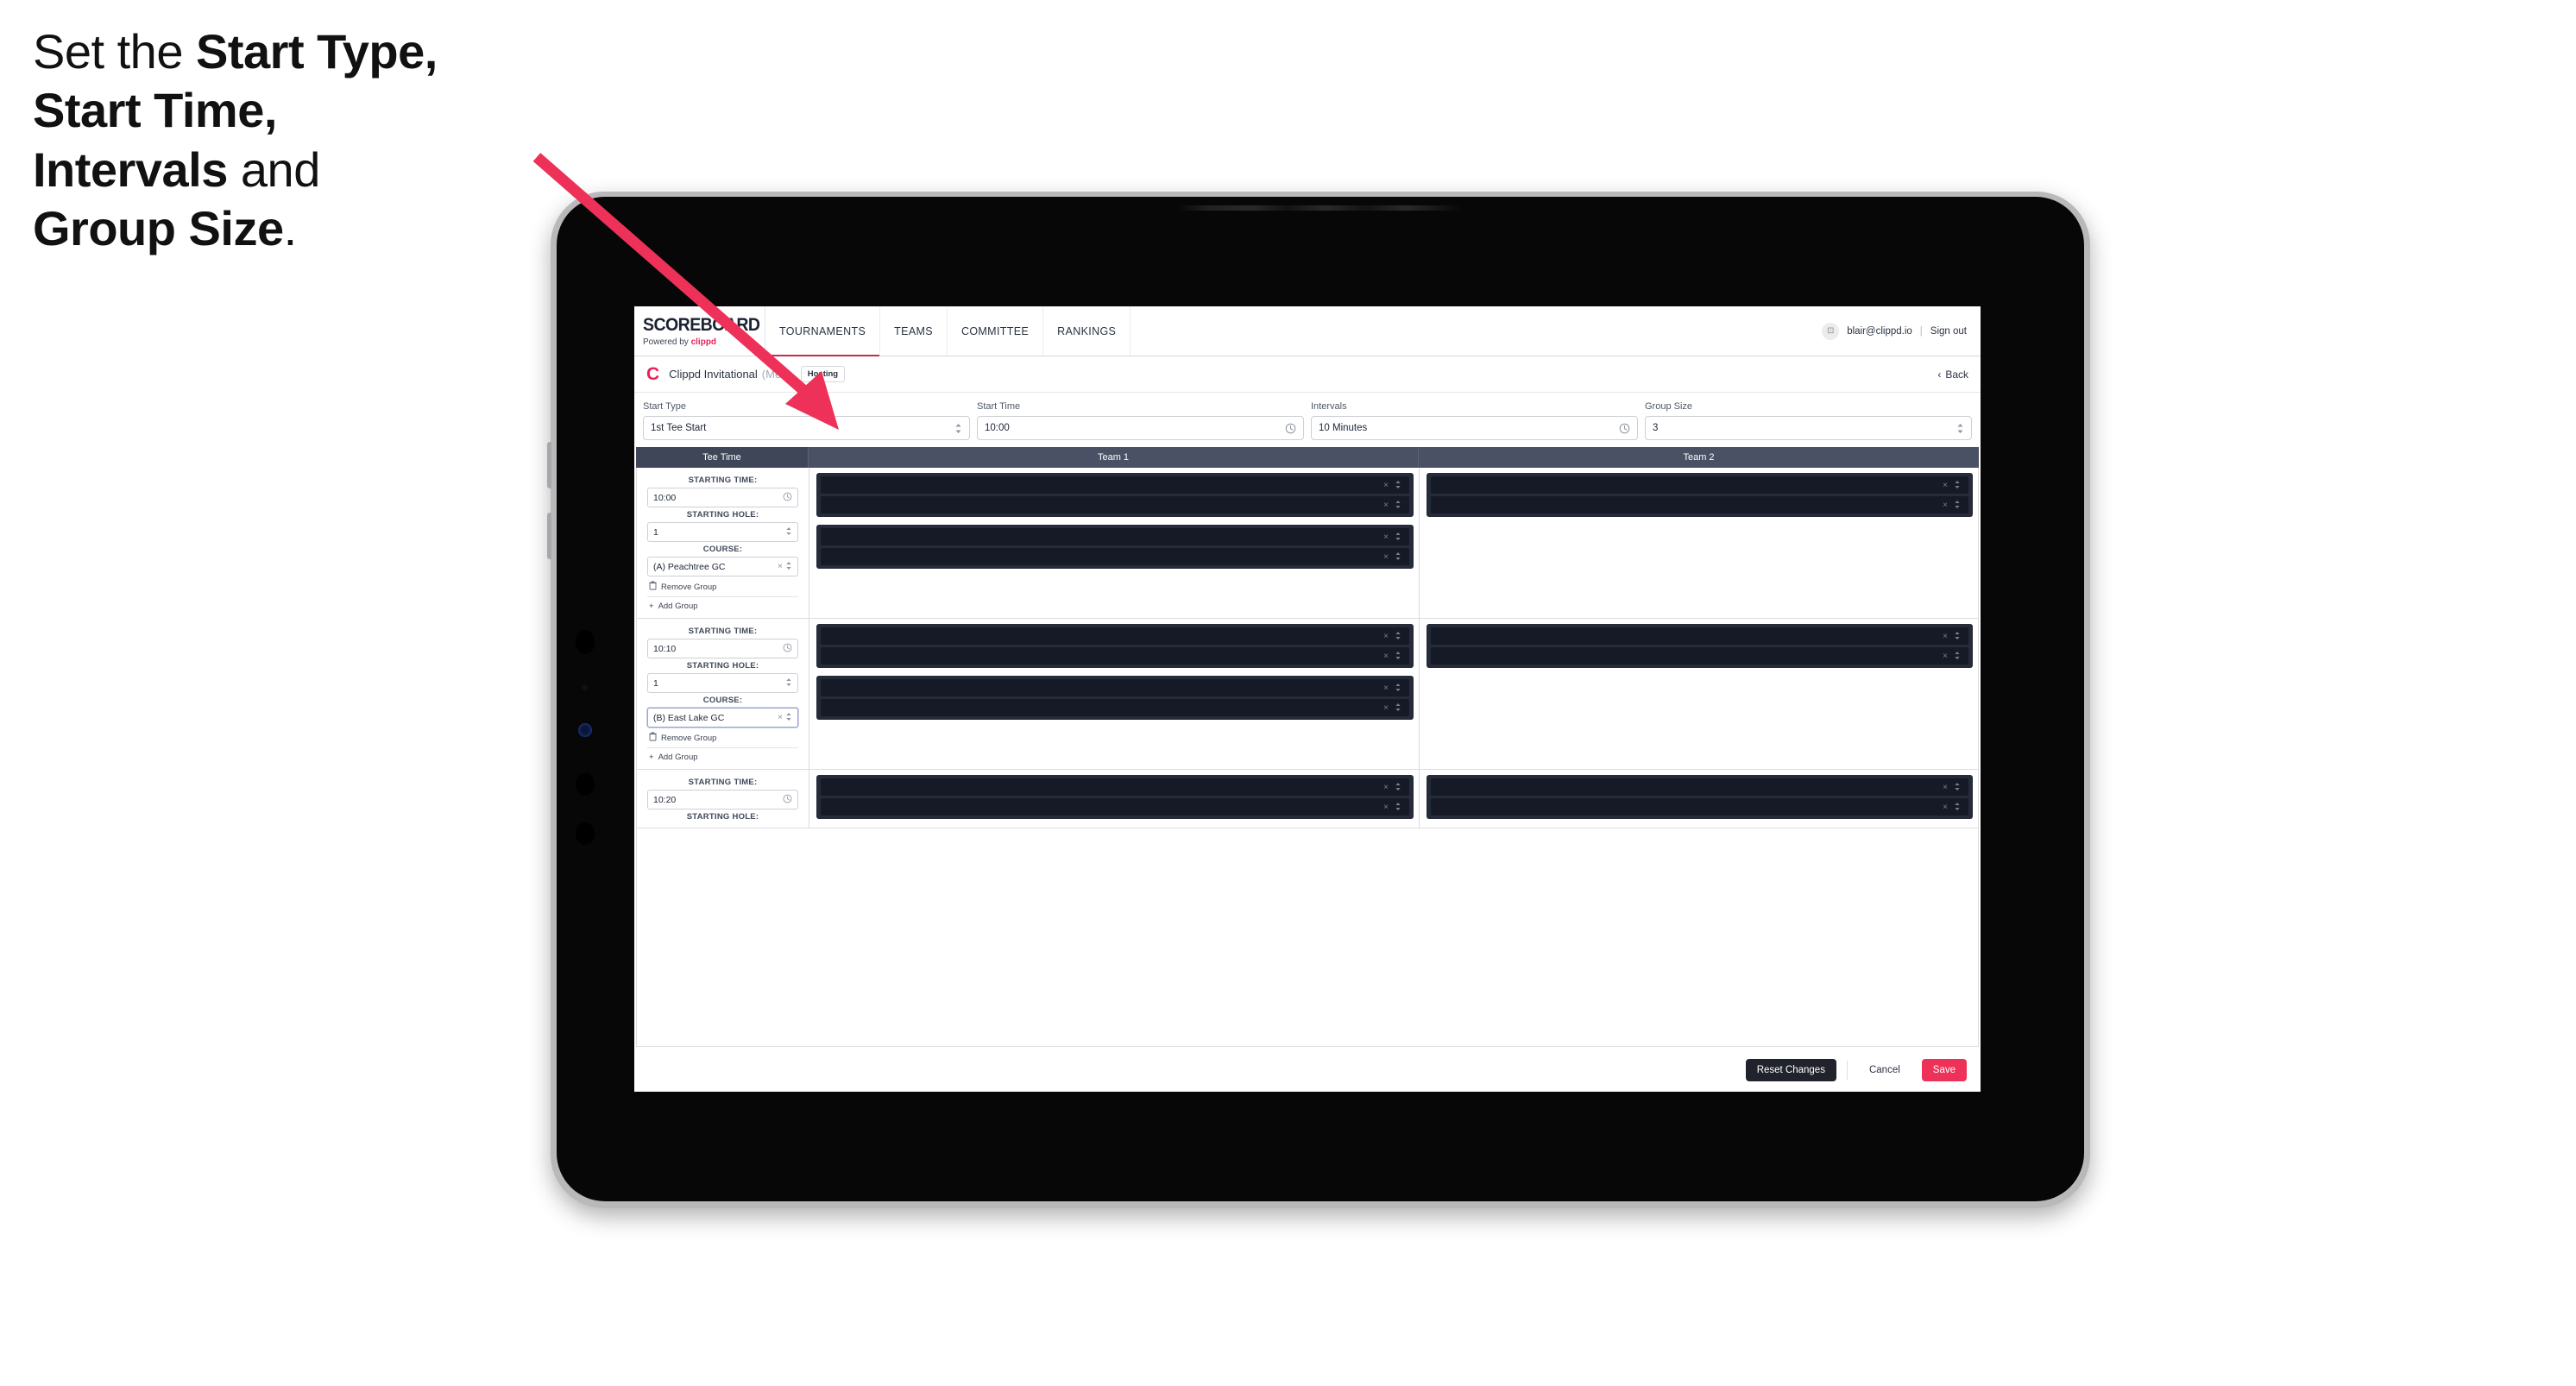  What do you see at coordinates (722, 800) in the screenshot?
I see `starting-time-input: 10:20` at bounding box center [722, 800].